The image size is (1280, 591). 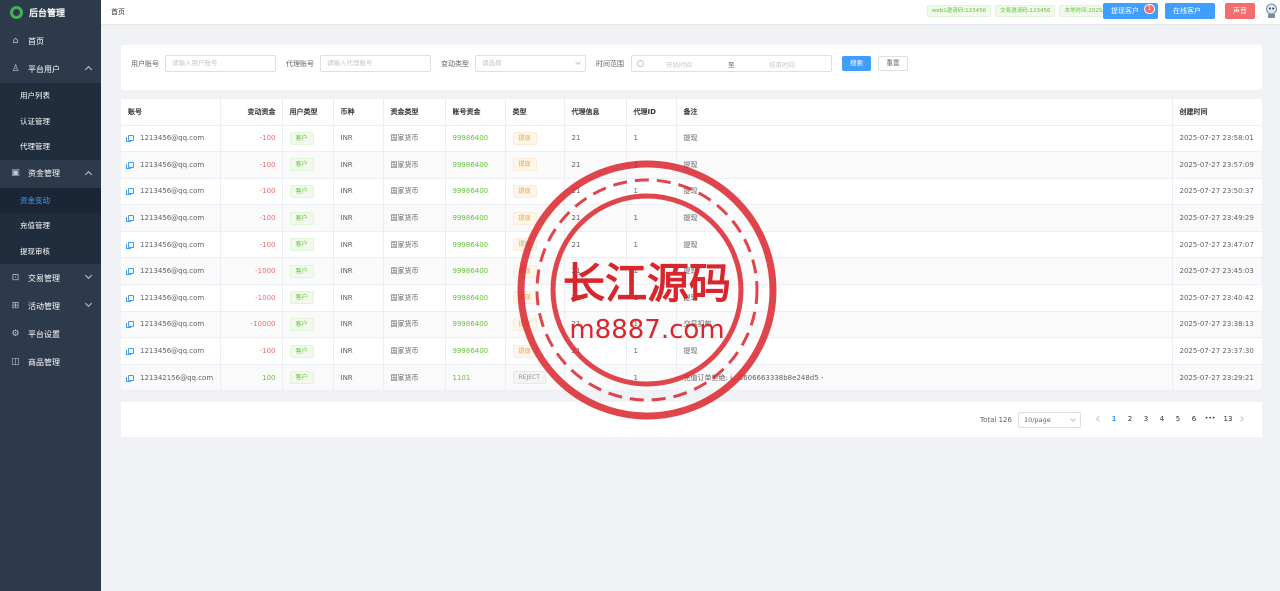 I want to click on user-account-input: 请输入用户账号, so click(x=220, y=63).